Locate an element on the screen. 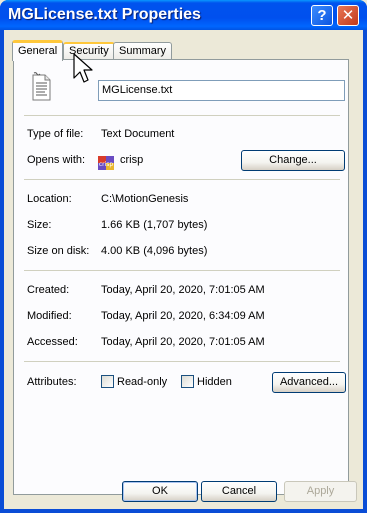  text-file-icon is located at coordinates (41, 86).